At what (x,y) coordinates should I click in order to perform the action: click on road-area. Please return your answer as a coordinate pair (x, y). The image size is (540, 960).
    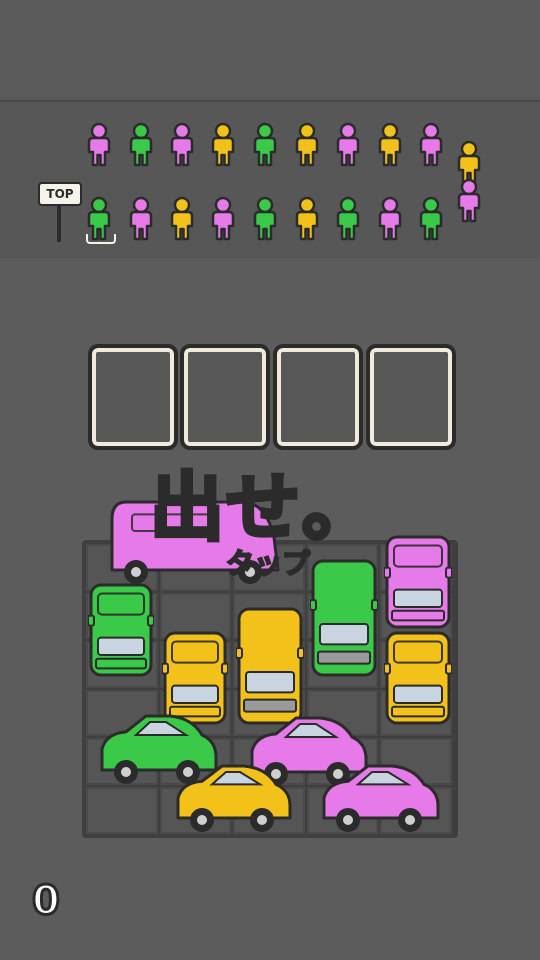
    Looking at the image, I should click on (270, 50).